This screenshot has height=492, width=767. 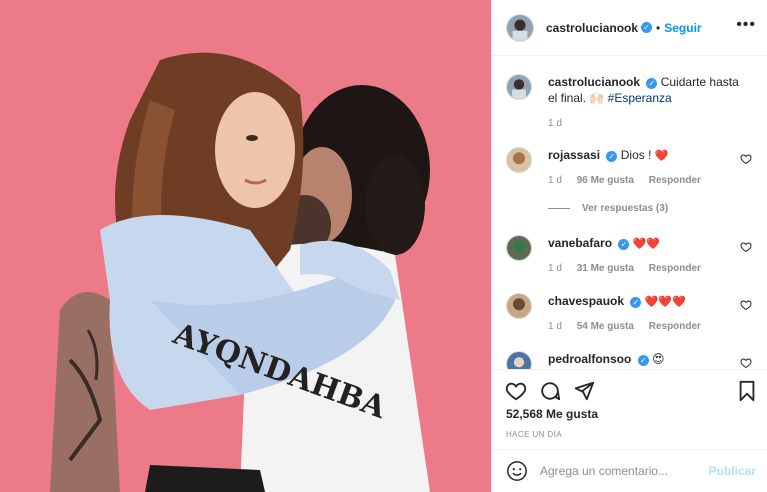 I want to click on author-username: castrolucianook, so click(x=592, y=28).